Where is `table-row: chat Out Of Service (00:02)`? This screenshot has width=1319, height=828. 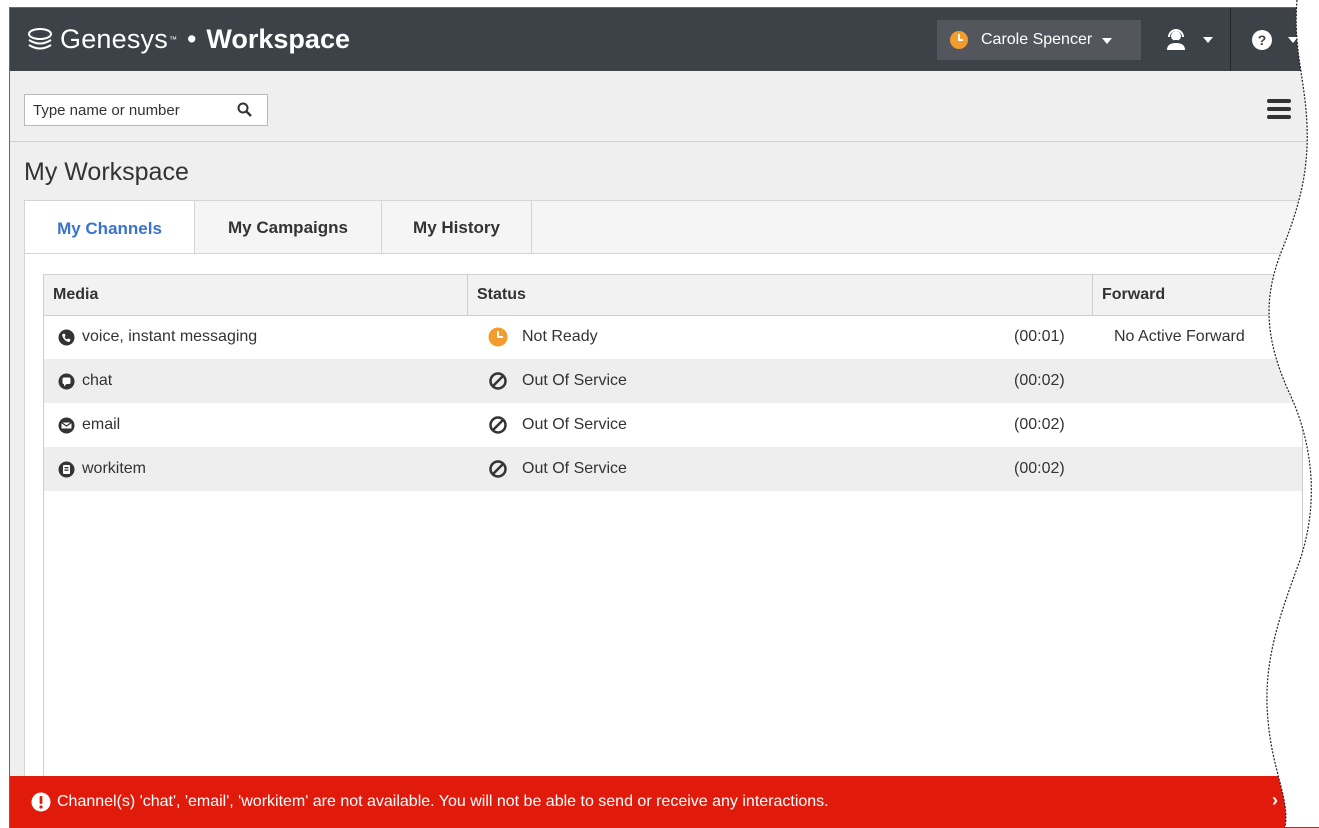 table-row: chat Out Of Service (00:02) is located at coordinates (673, 381).